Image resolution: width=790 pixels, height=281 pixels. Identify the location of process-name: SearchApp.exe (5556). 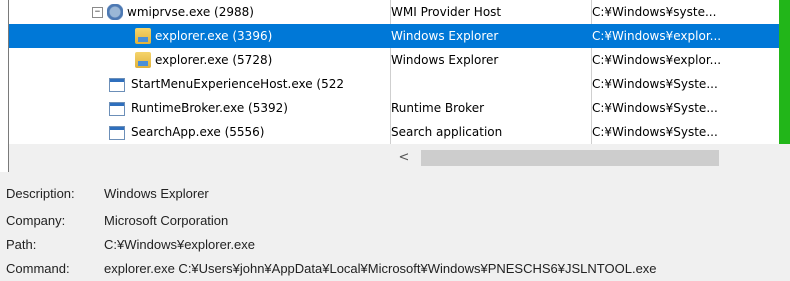
(198, 132).